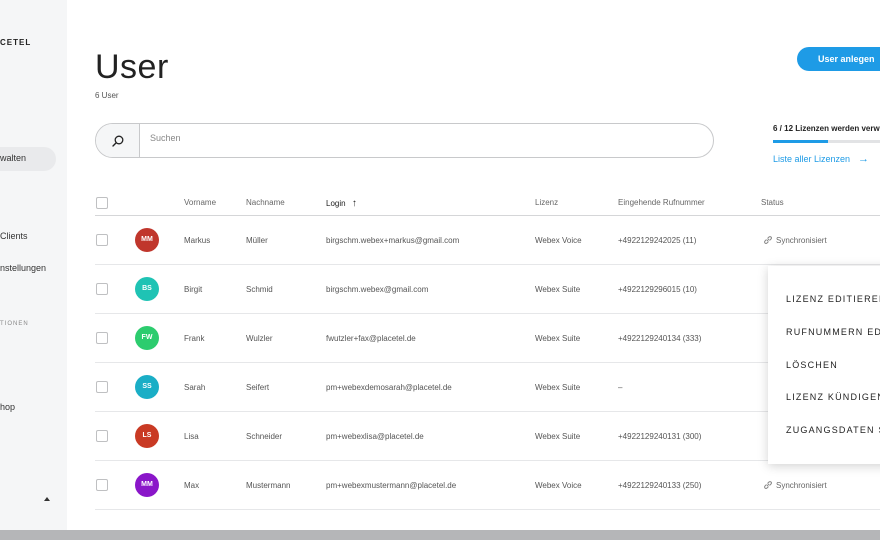 This screenshot has height=540, width=880. I want to click on all-licenses-link-label: Liste aller Lizenzen, so click(812, 159).